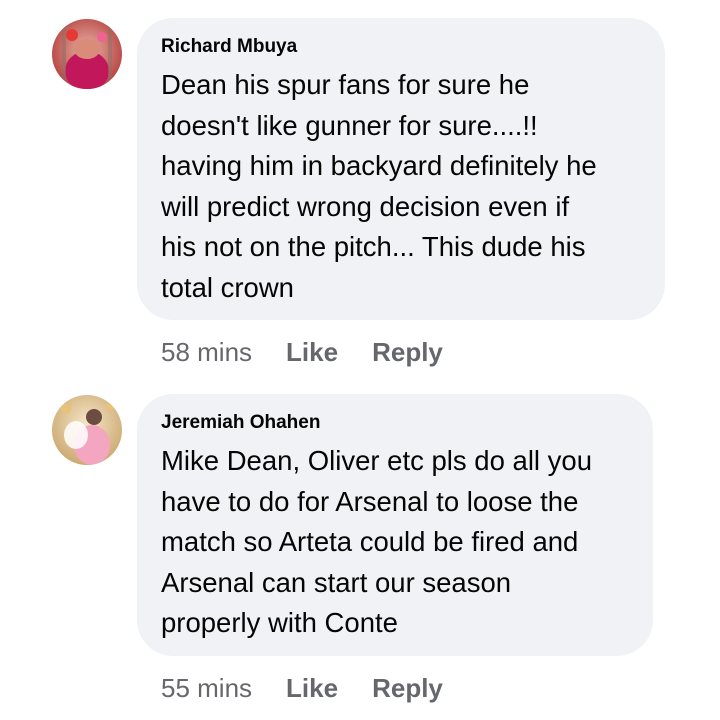 The width and height of the screenshot is (720, 720). What do you see at coordinates (401, 47) in the screenshot?
I see `comment-author: Richard Mbuya` at bounding box center [401, 47].